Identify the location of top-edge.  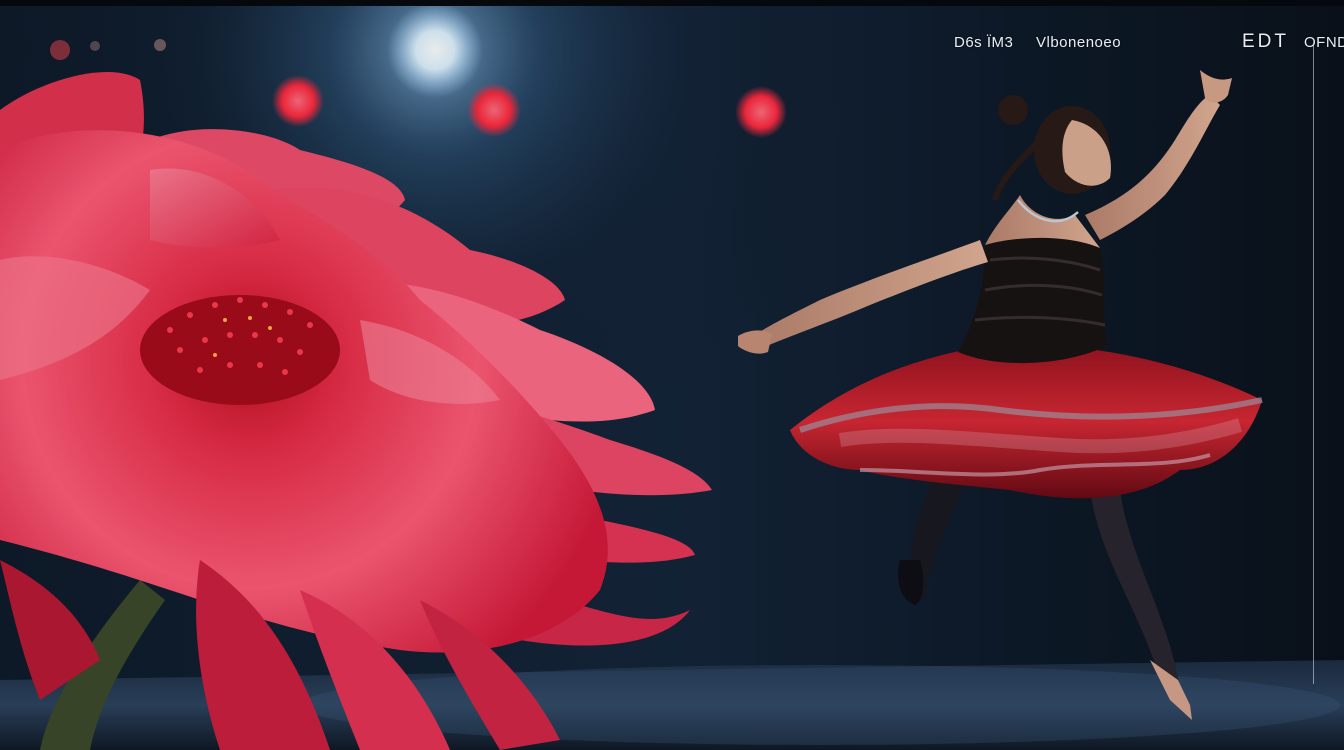
(672, 3).